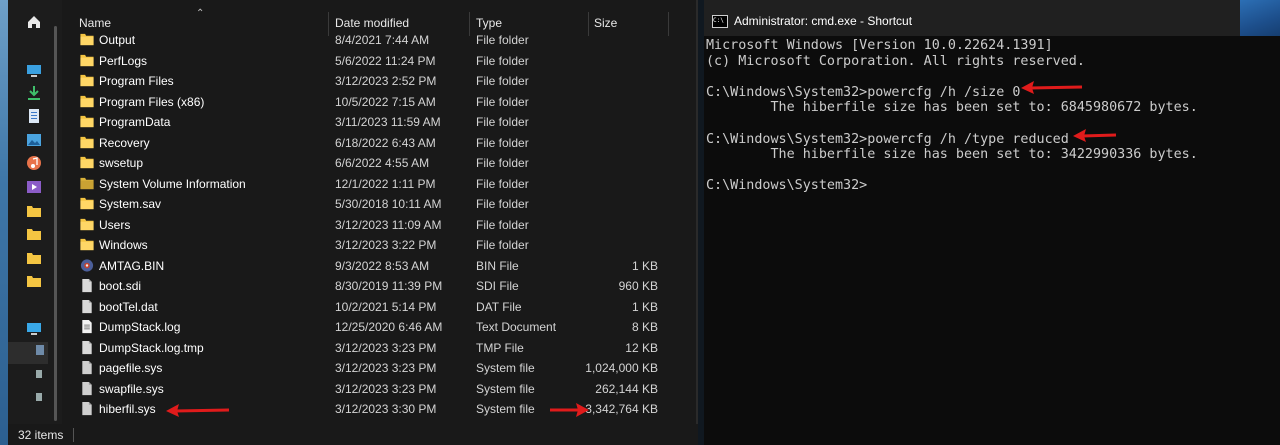  I want to click on file-row: Users 3/12/2023 11:09 AM File folder, so click(384, 225).